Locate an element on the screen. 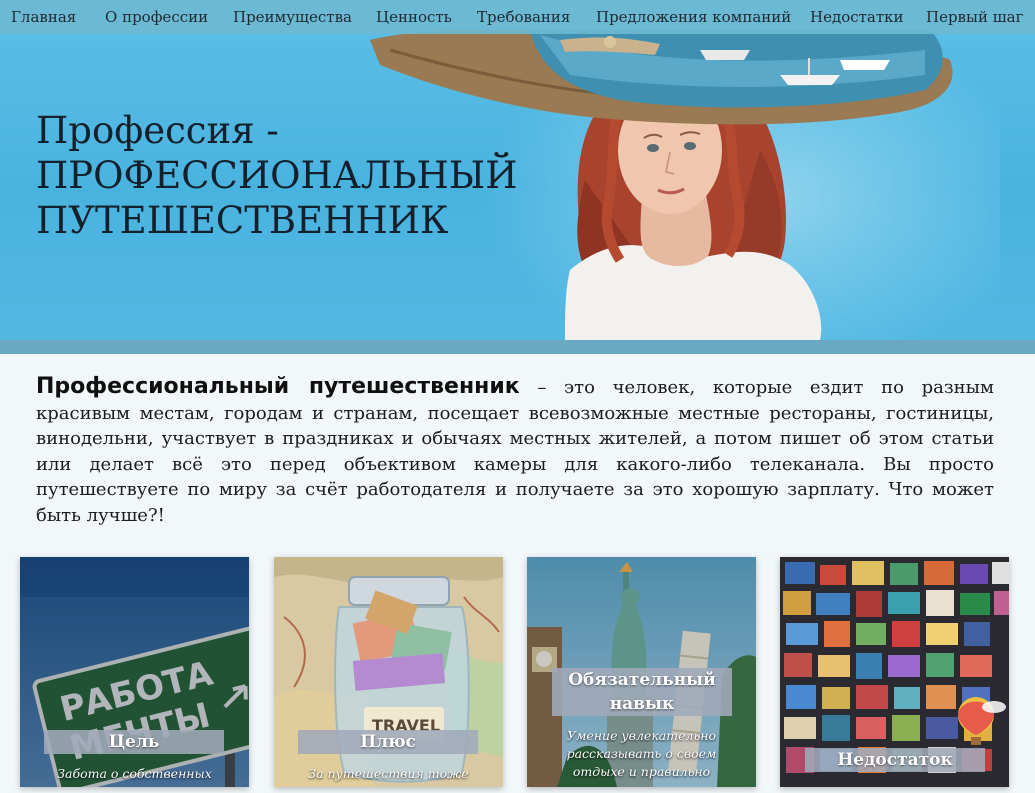 The height and width of the screenshot is (793, 1035). intro-term: Профессиональный путешественник is located at coordinates (278, 386).